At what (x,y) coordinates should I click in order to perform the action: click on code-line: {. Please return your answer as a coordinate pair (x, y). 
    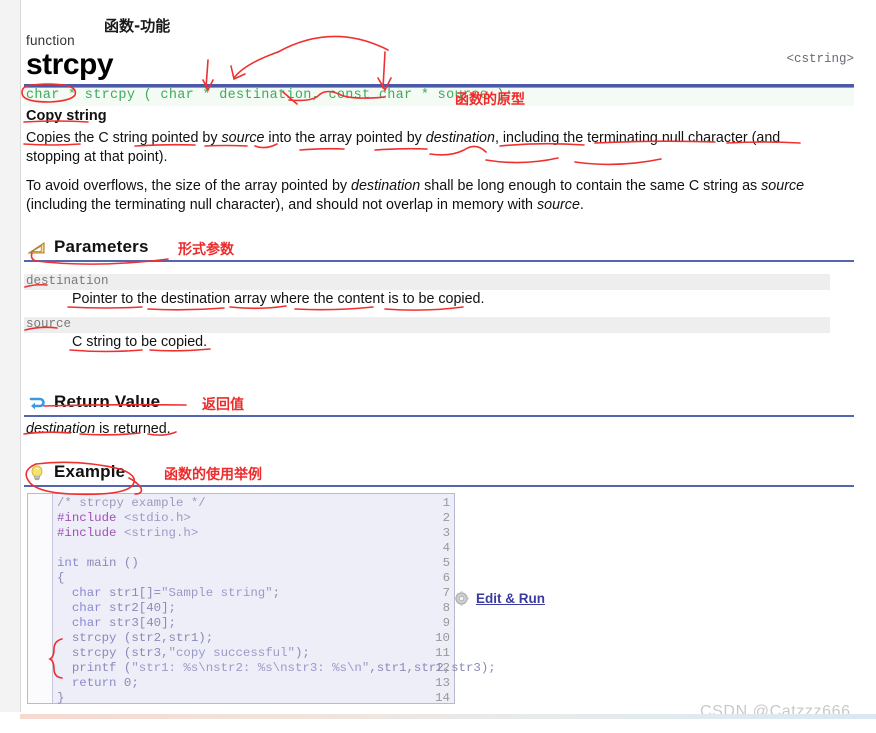
    Looking at the image, I should click on (61, 578).